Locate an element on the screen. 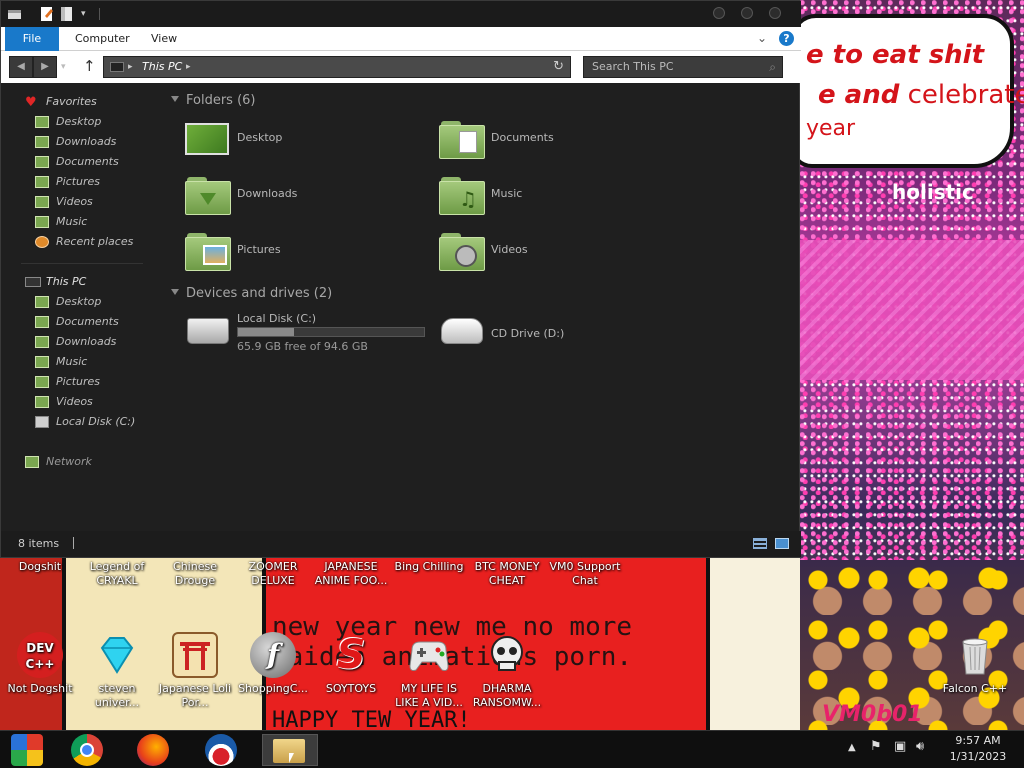 This screenshot has width=1024, height=768. nav-pc-documents: Documents is located at coordinates (77, 322).